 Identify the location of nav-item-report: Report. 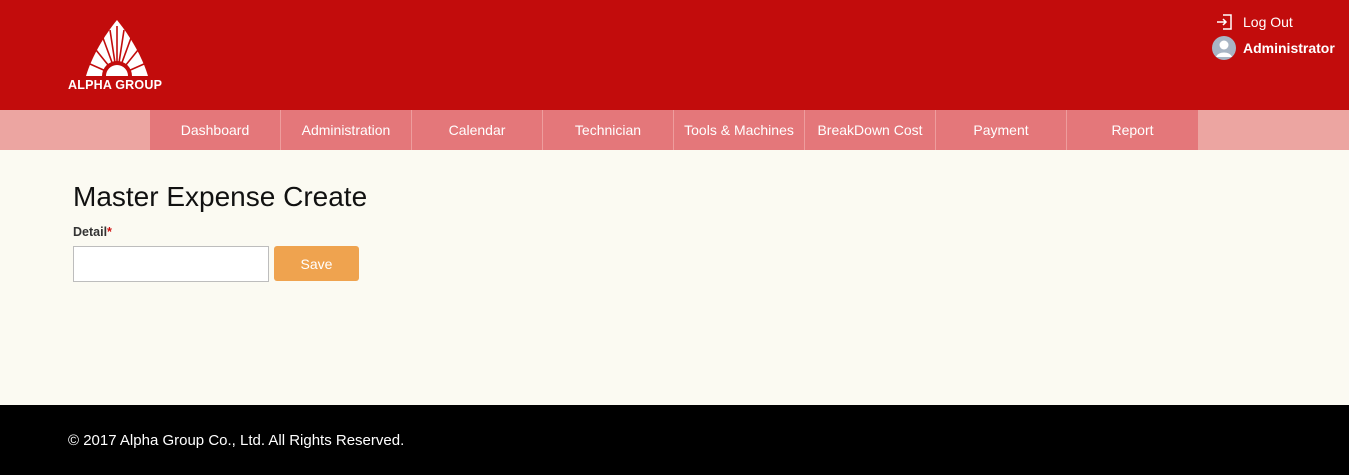
(1132, 130).